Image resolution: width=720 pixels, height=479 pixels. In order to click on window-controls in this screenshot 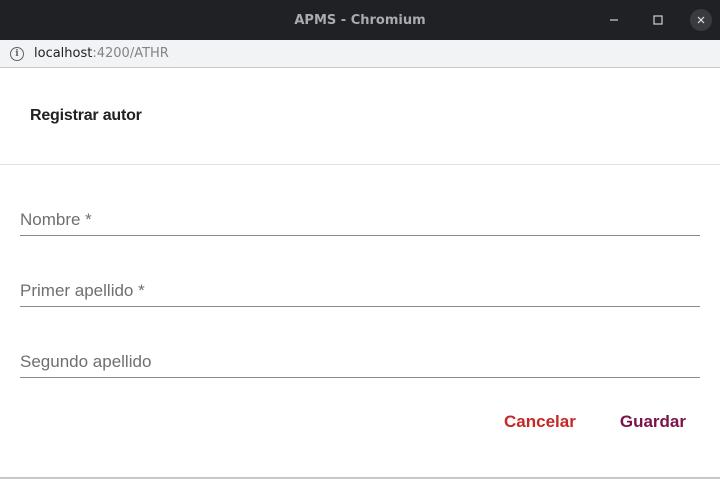, I will do `click(647, 20)`.